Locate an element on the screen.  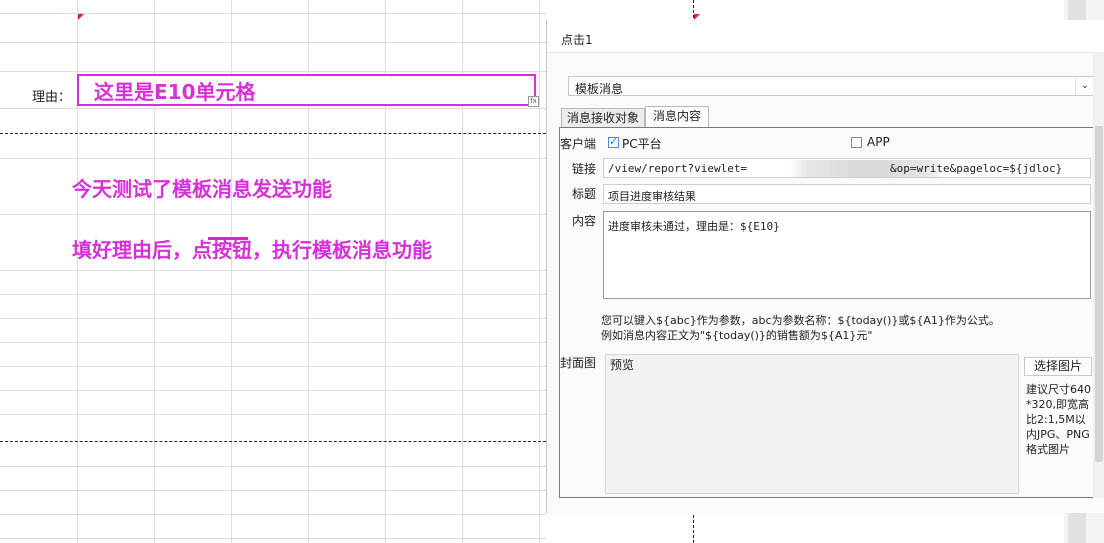
title-value: 项目进度审核结果 is located at coordinates (652, 196).